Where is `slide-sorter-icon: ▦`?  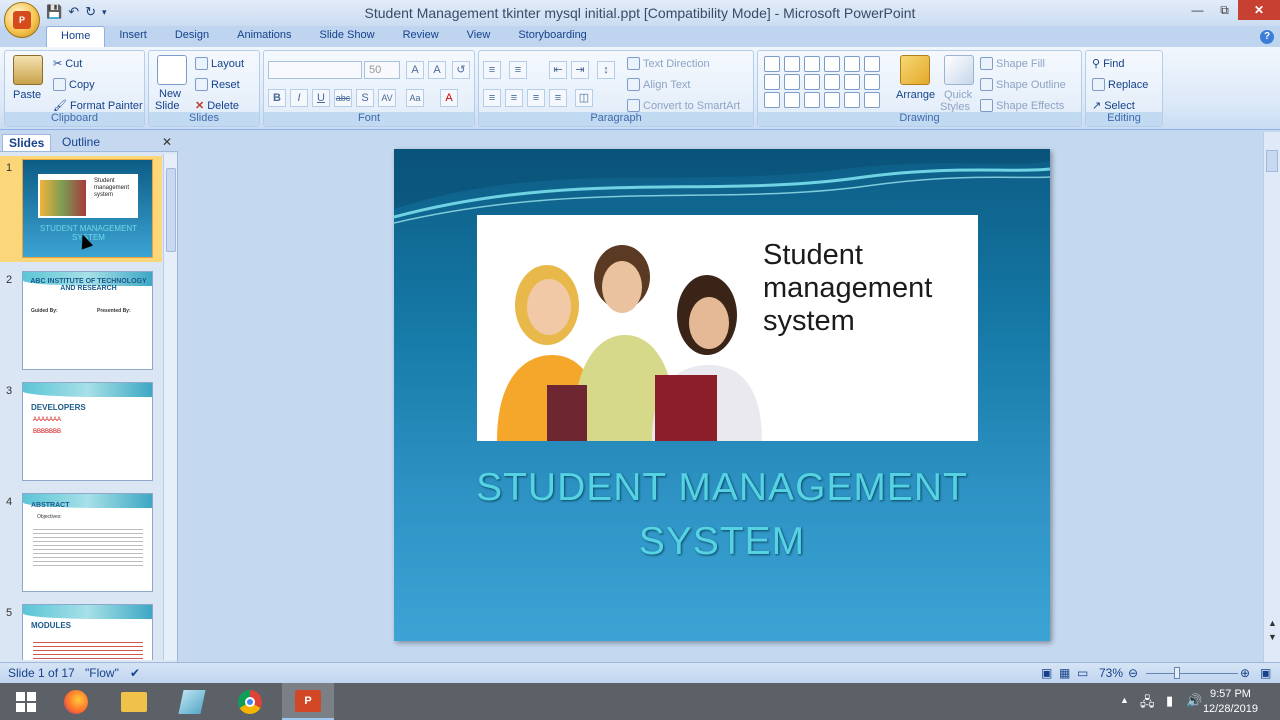 slide-sorter-icon: ▦ is located at coordinates (1064, 673).